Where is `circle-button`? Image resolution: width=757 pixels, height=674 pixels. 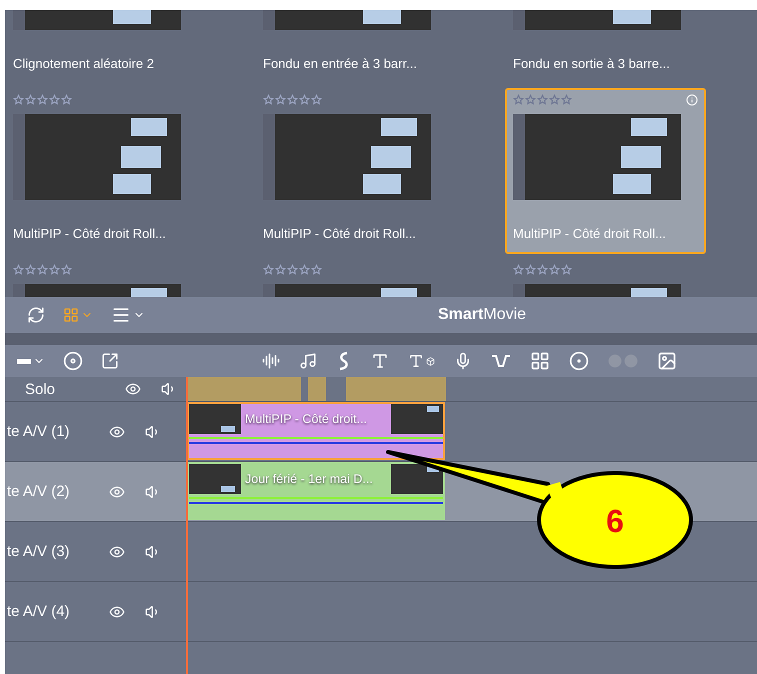 circle-button is located at coordinates (579, 361).